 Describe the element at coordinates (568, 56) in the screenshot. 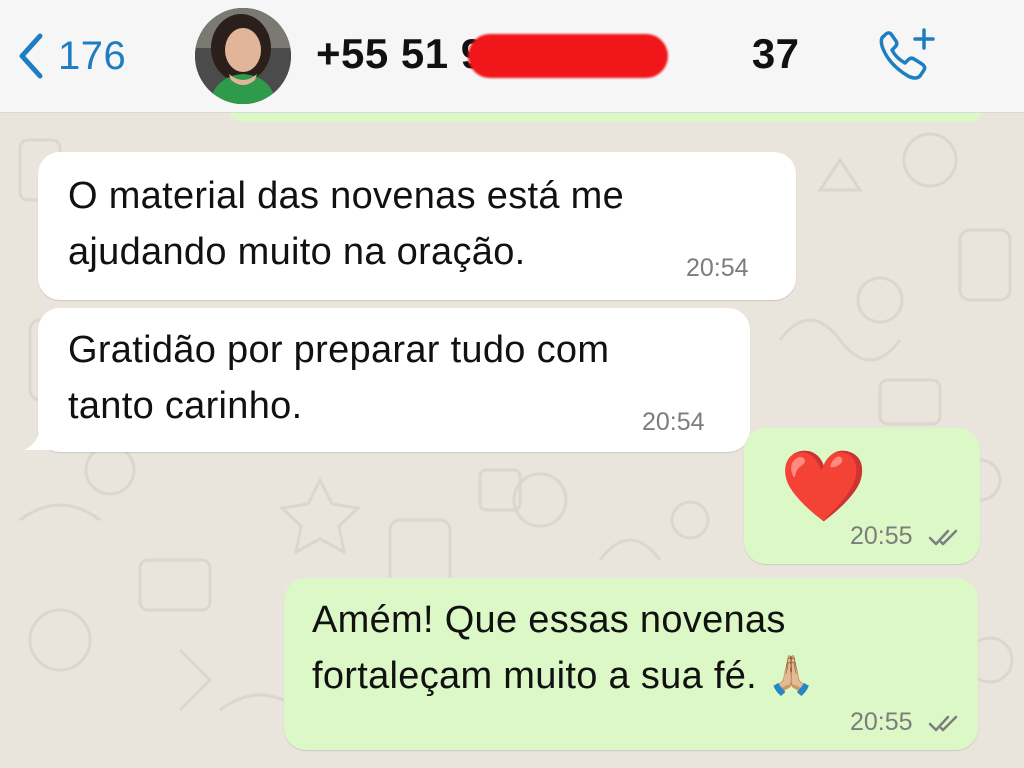

I see `redaction-mark` at that location.